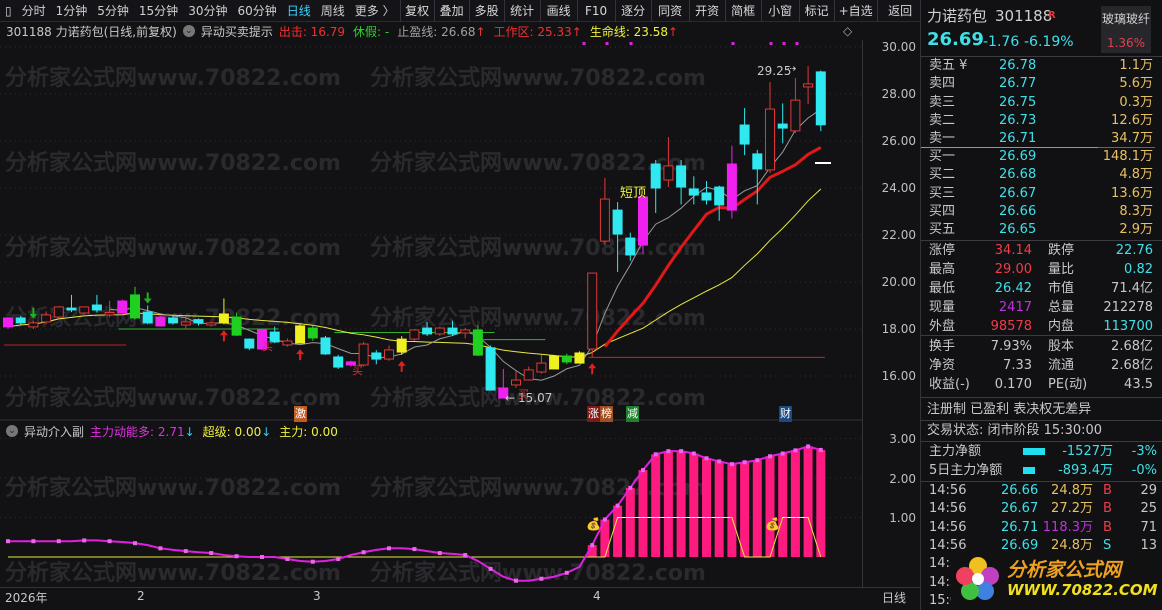 The image size is (1162, 610). I want to click on event-badge: 涨, so click(593, 414).